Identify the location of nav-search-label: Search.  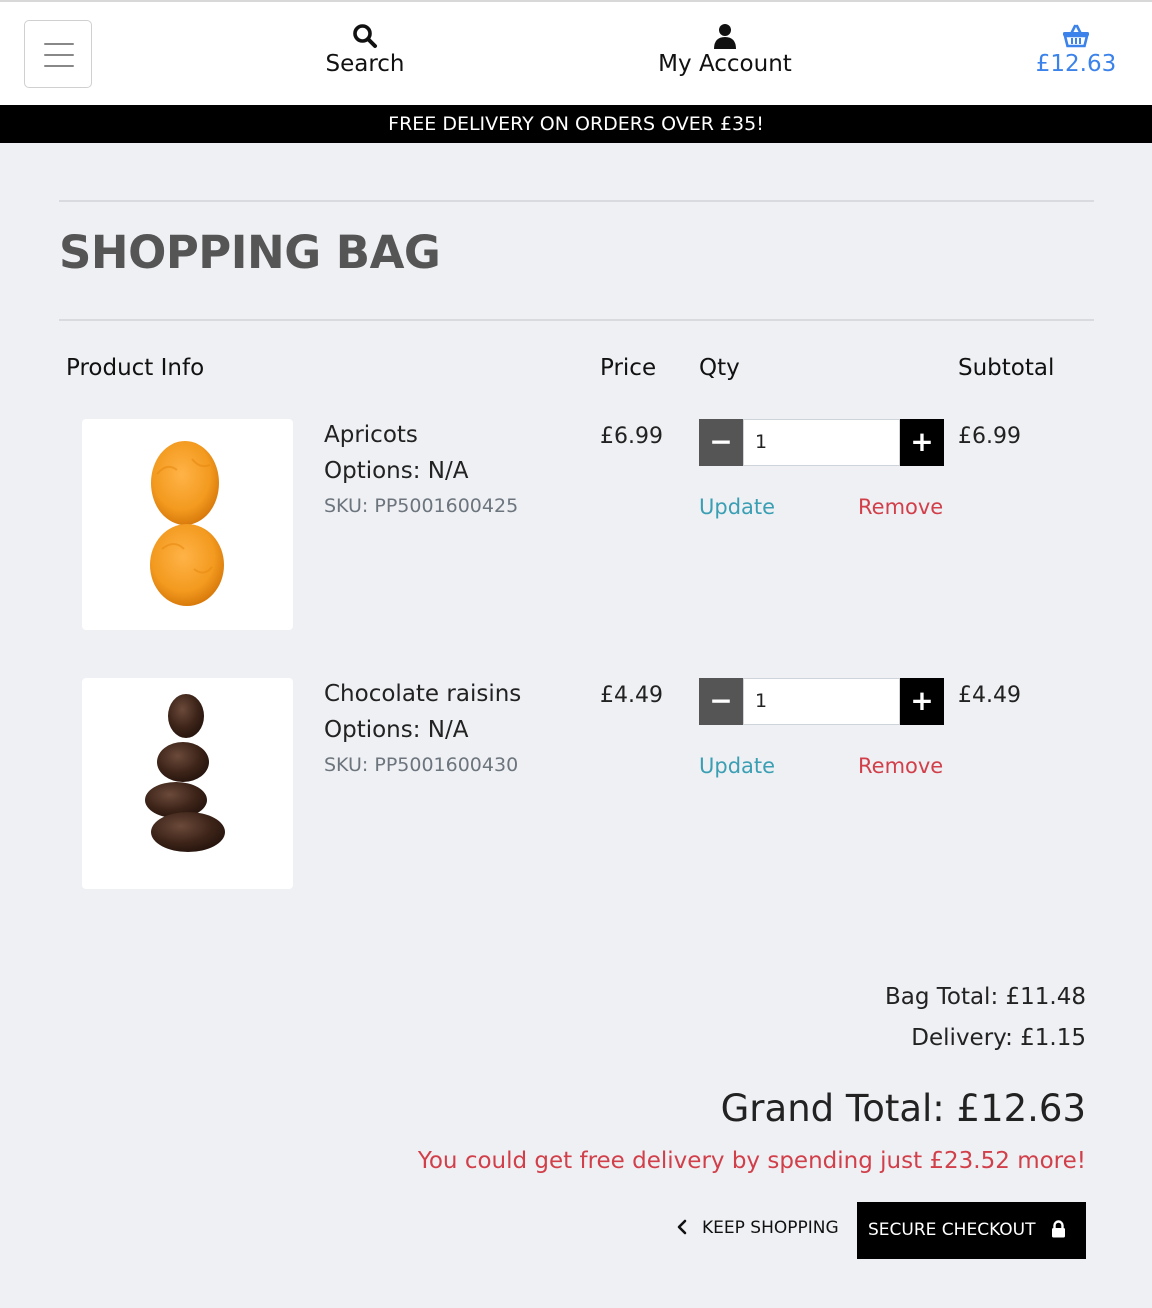
(365, 64).